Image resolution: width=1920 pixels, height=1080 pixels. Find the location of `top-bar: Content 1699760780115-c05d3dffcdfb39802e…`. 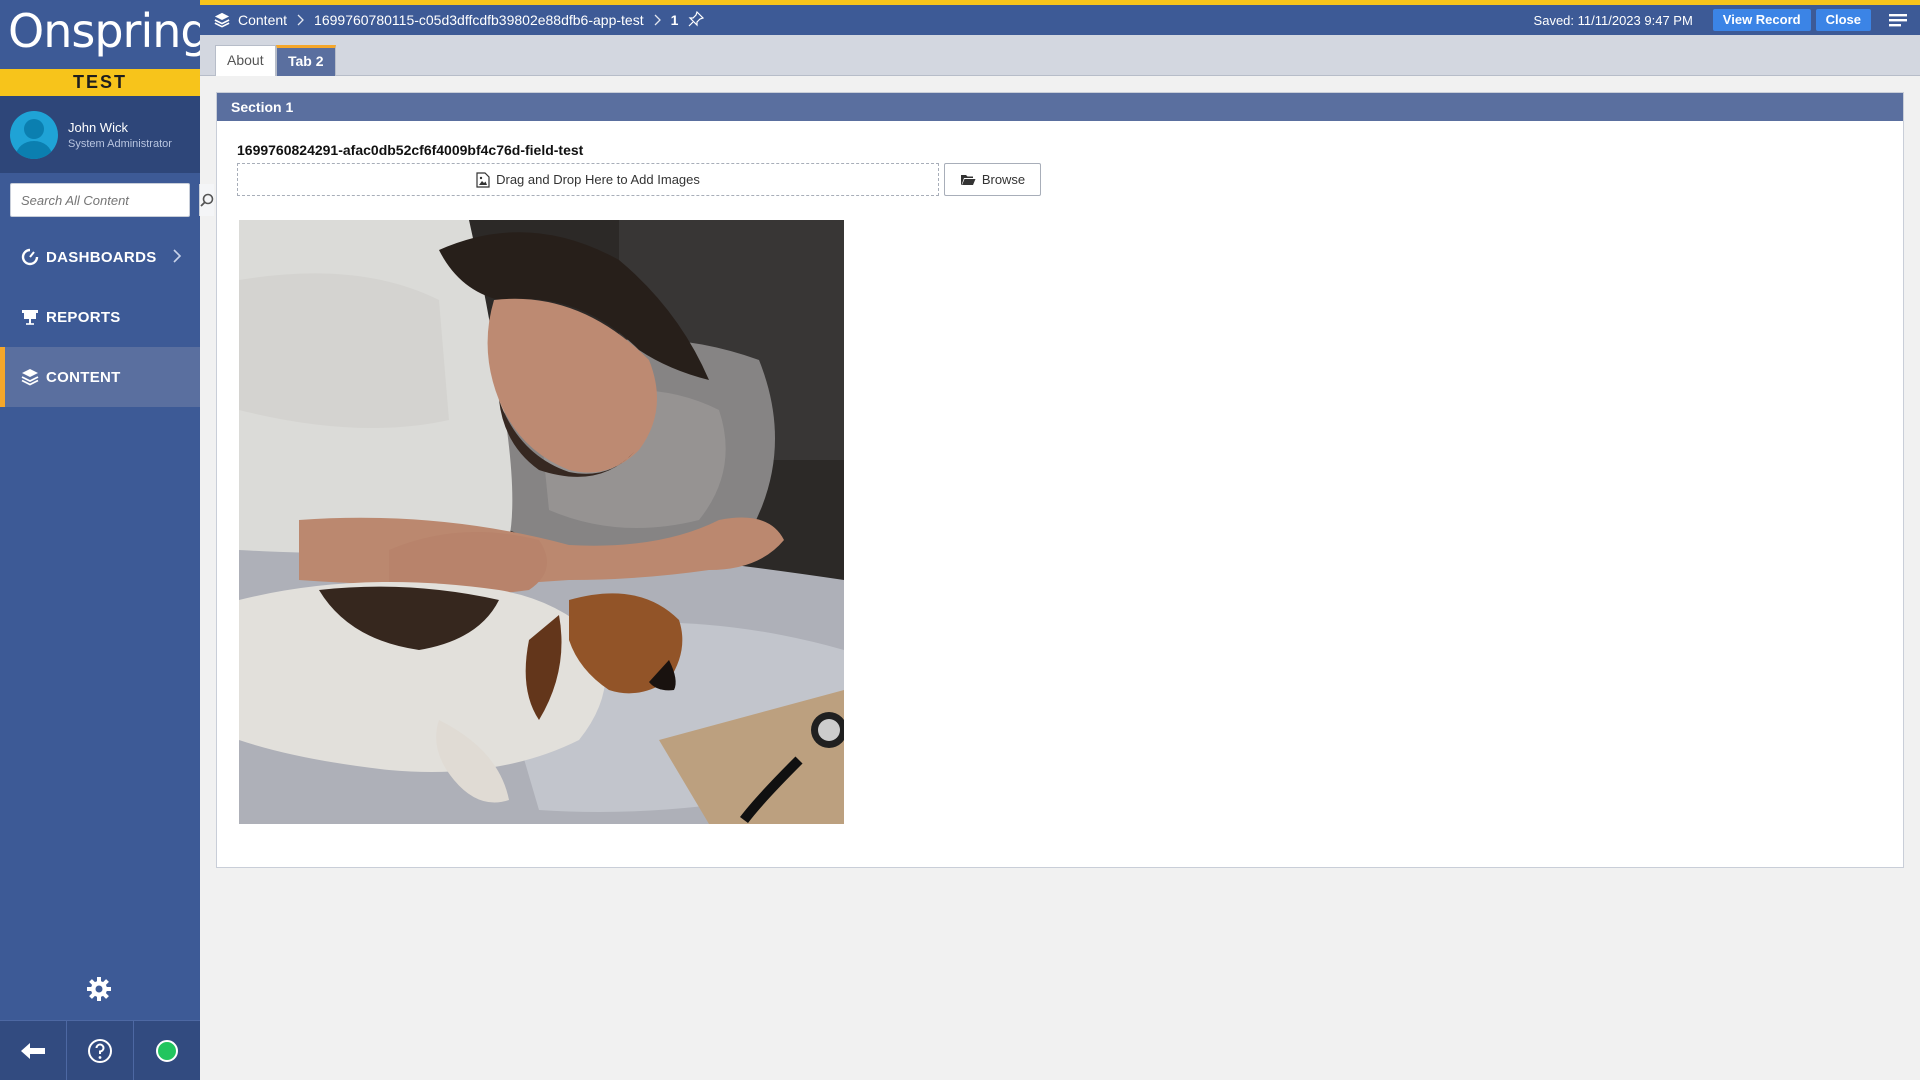

top-bar: Content 1699760780115-c05d3dffcdfb39802e… is located at coordinates (1060, 17).